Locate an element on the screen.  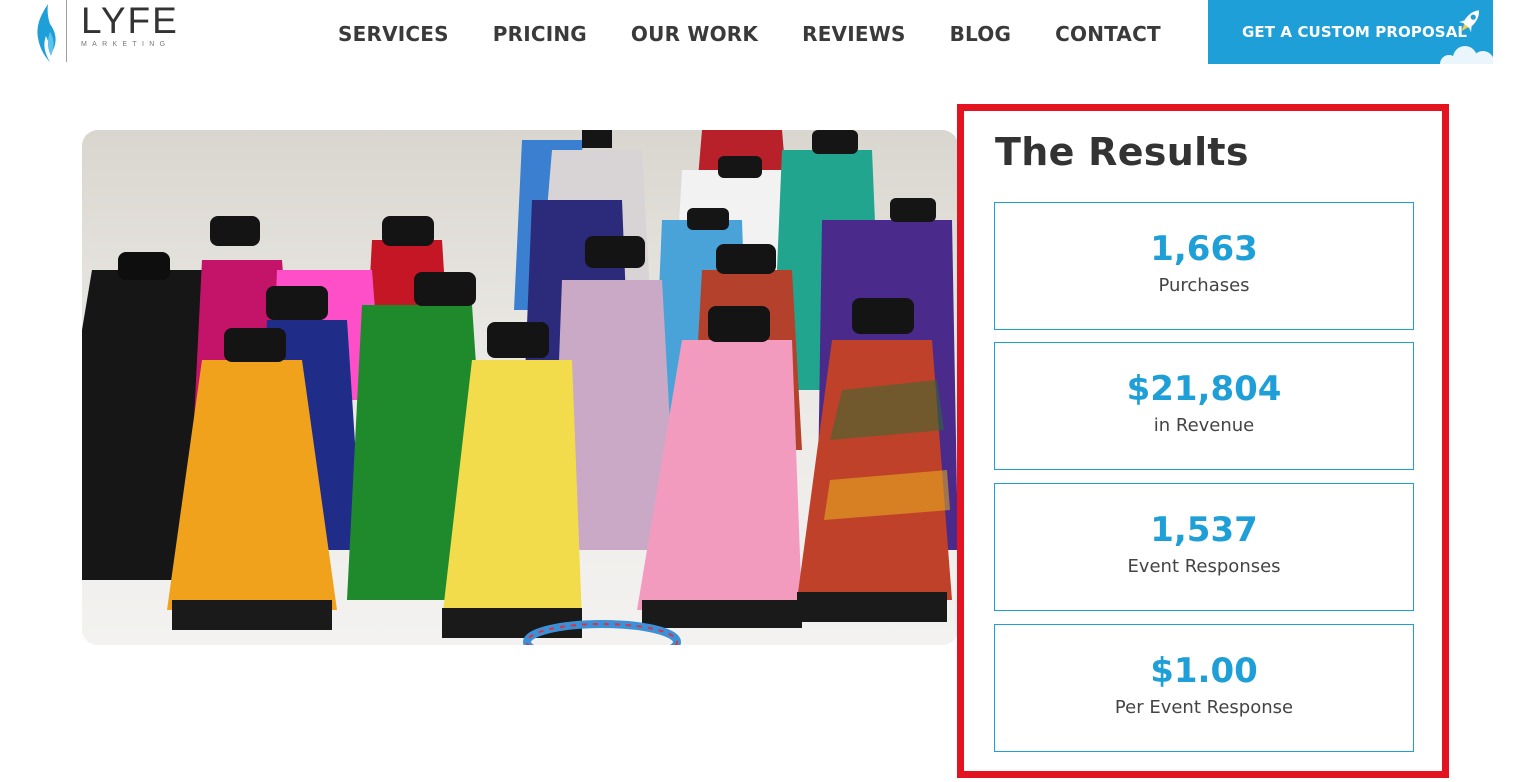
logo-text: LYFE MARKETING is located at coordinates (130, 26).